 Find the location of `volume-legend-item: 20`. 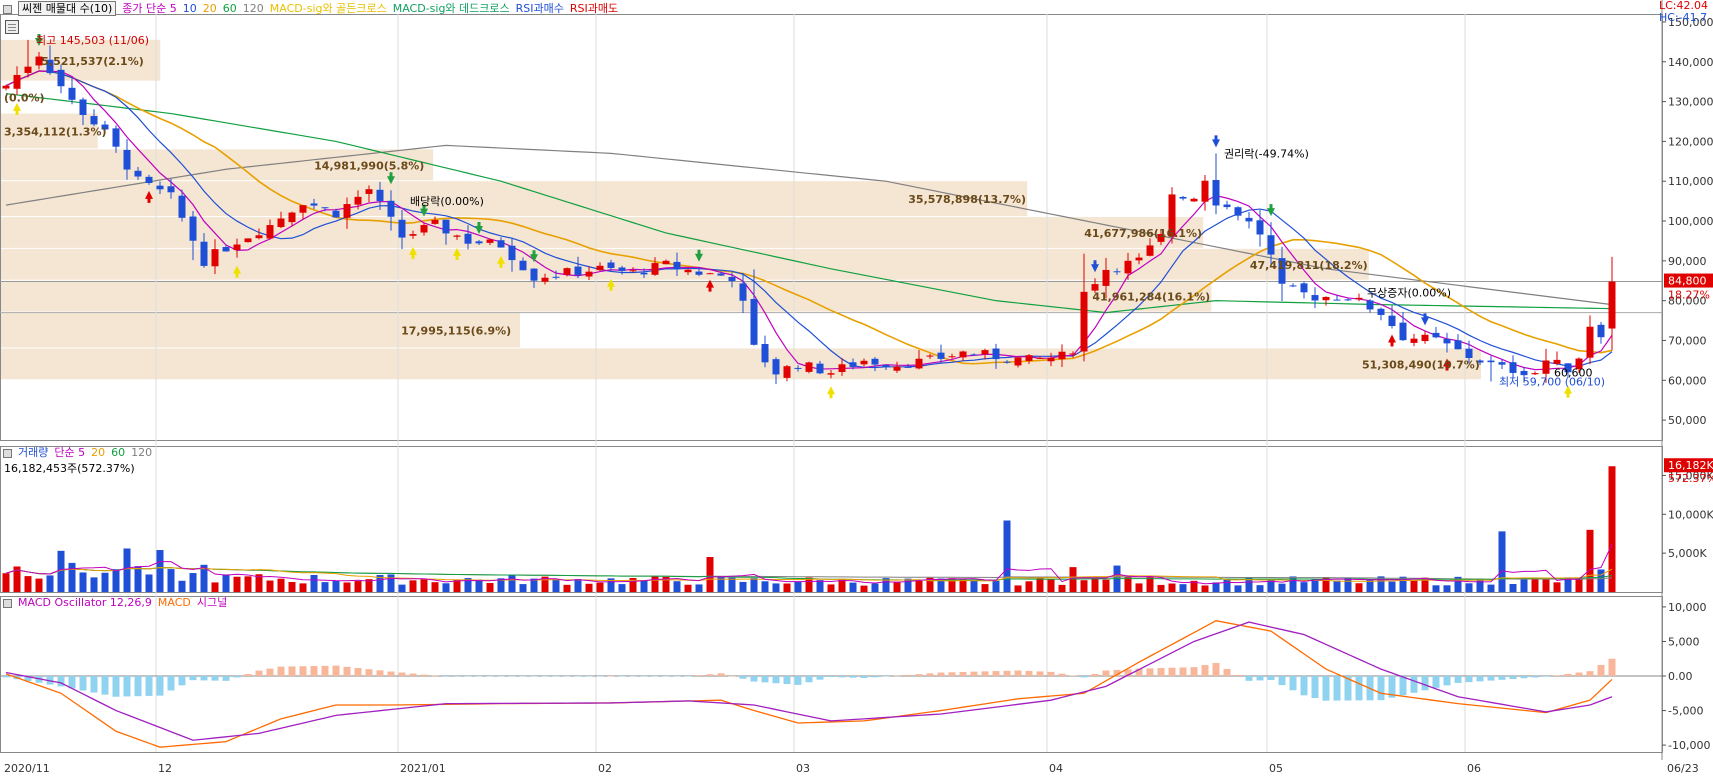

volume-legend-item: 20 is located at coordinates (98, 452).